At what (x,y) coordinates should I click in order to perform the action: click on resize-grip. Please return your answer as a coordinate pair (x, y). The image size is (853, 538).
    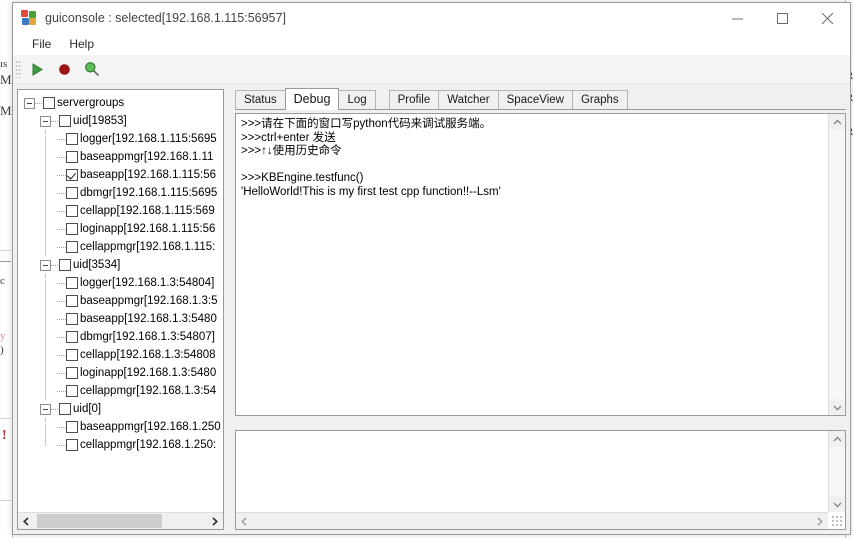
    Looking at the image, I should click on (837, 521).